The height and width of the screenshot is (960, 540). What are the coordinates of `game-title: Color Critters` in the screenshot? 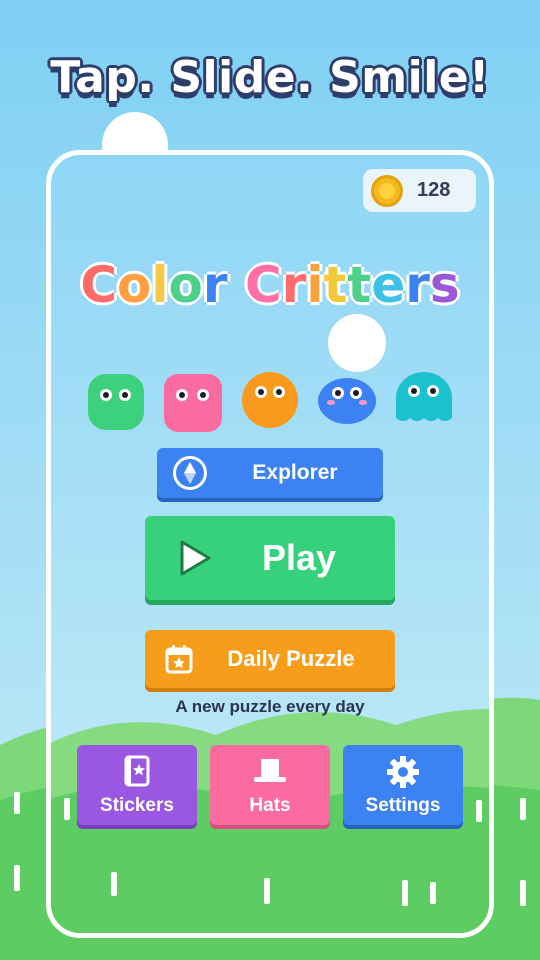 It's located at (270, 285).